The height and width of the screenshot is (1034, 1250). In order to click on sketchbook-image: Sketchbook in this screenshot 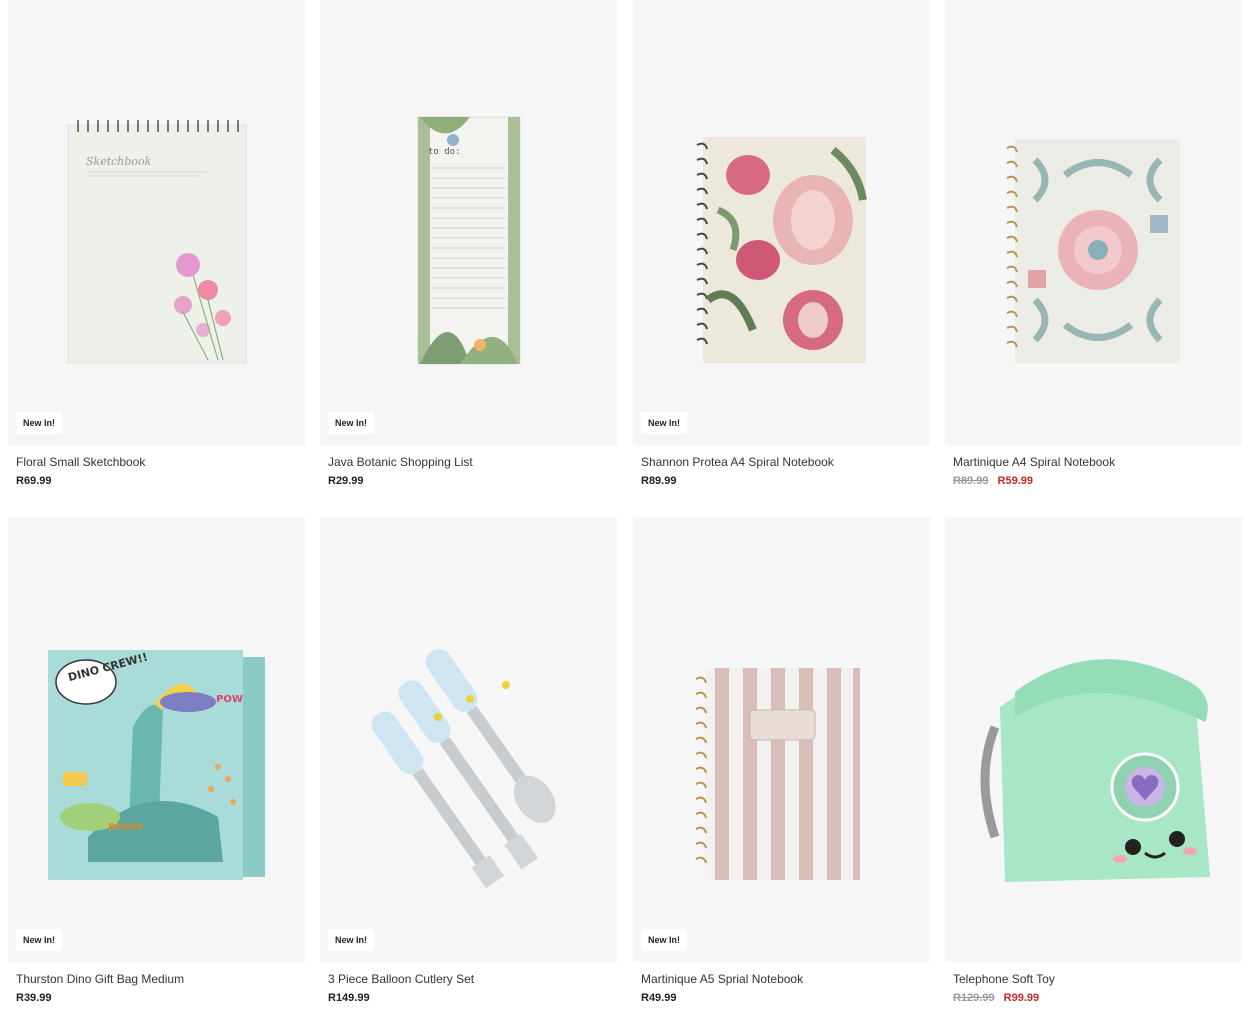, I will do `click(157, 242)`.